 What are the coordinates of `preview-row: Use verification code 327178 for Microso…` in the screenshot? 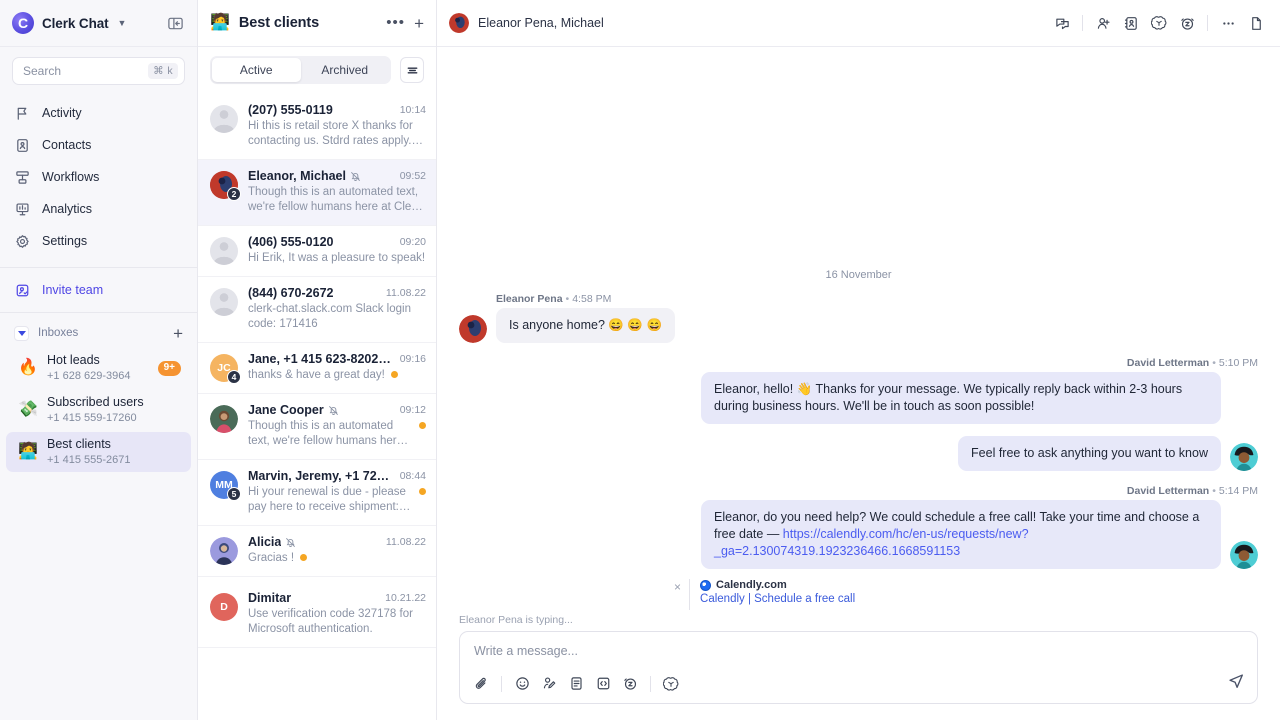 It's located at (337, 621).